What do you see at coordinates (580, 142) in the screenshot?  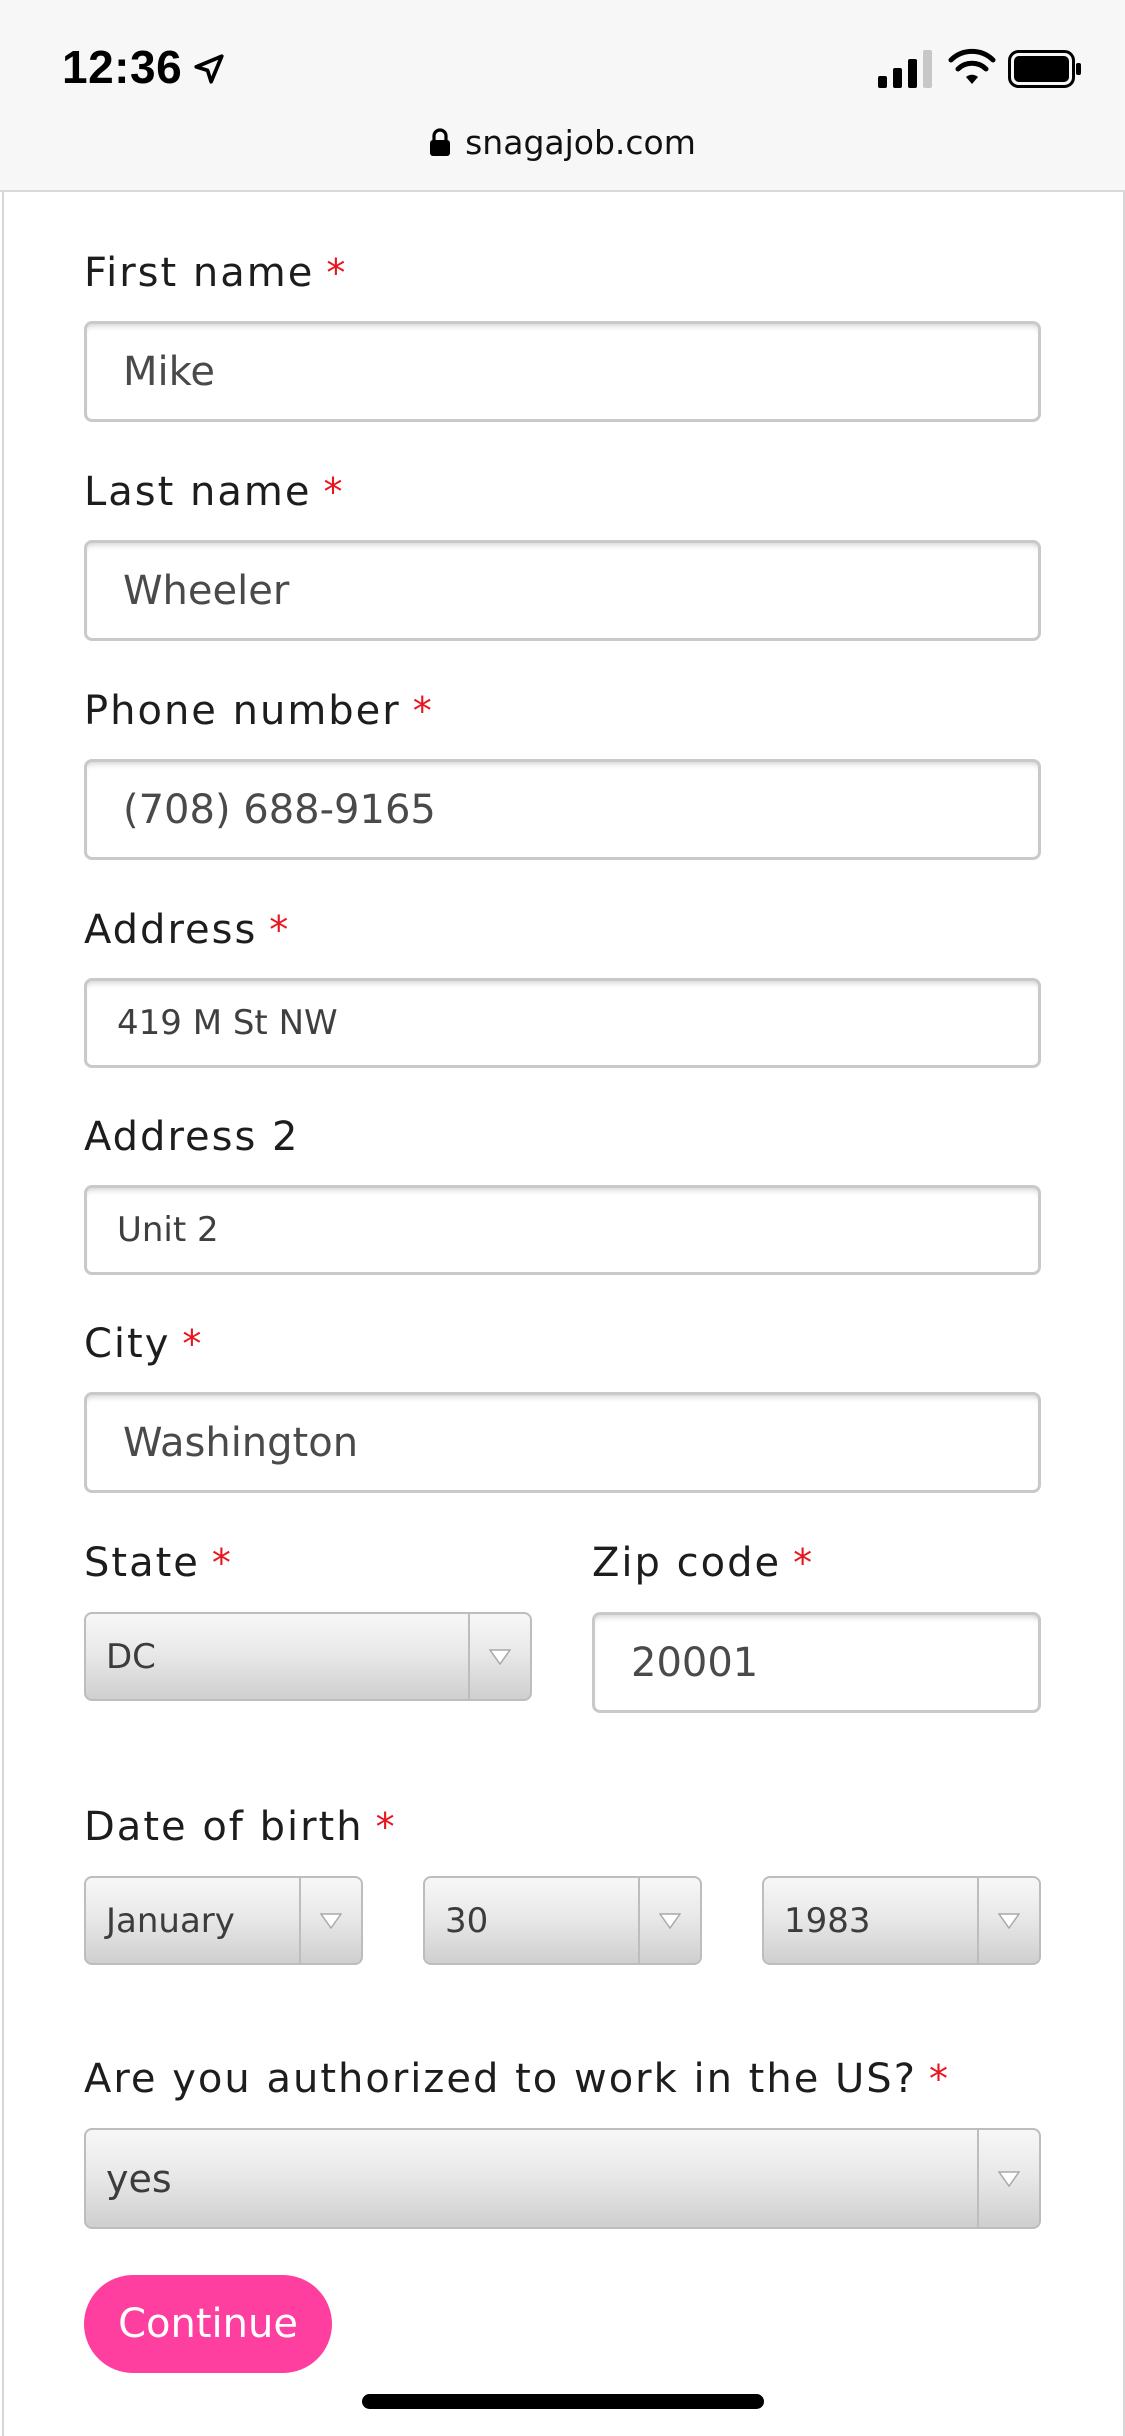 I see `url-text: snagajob.com` at bounding box center [580, 142].